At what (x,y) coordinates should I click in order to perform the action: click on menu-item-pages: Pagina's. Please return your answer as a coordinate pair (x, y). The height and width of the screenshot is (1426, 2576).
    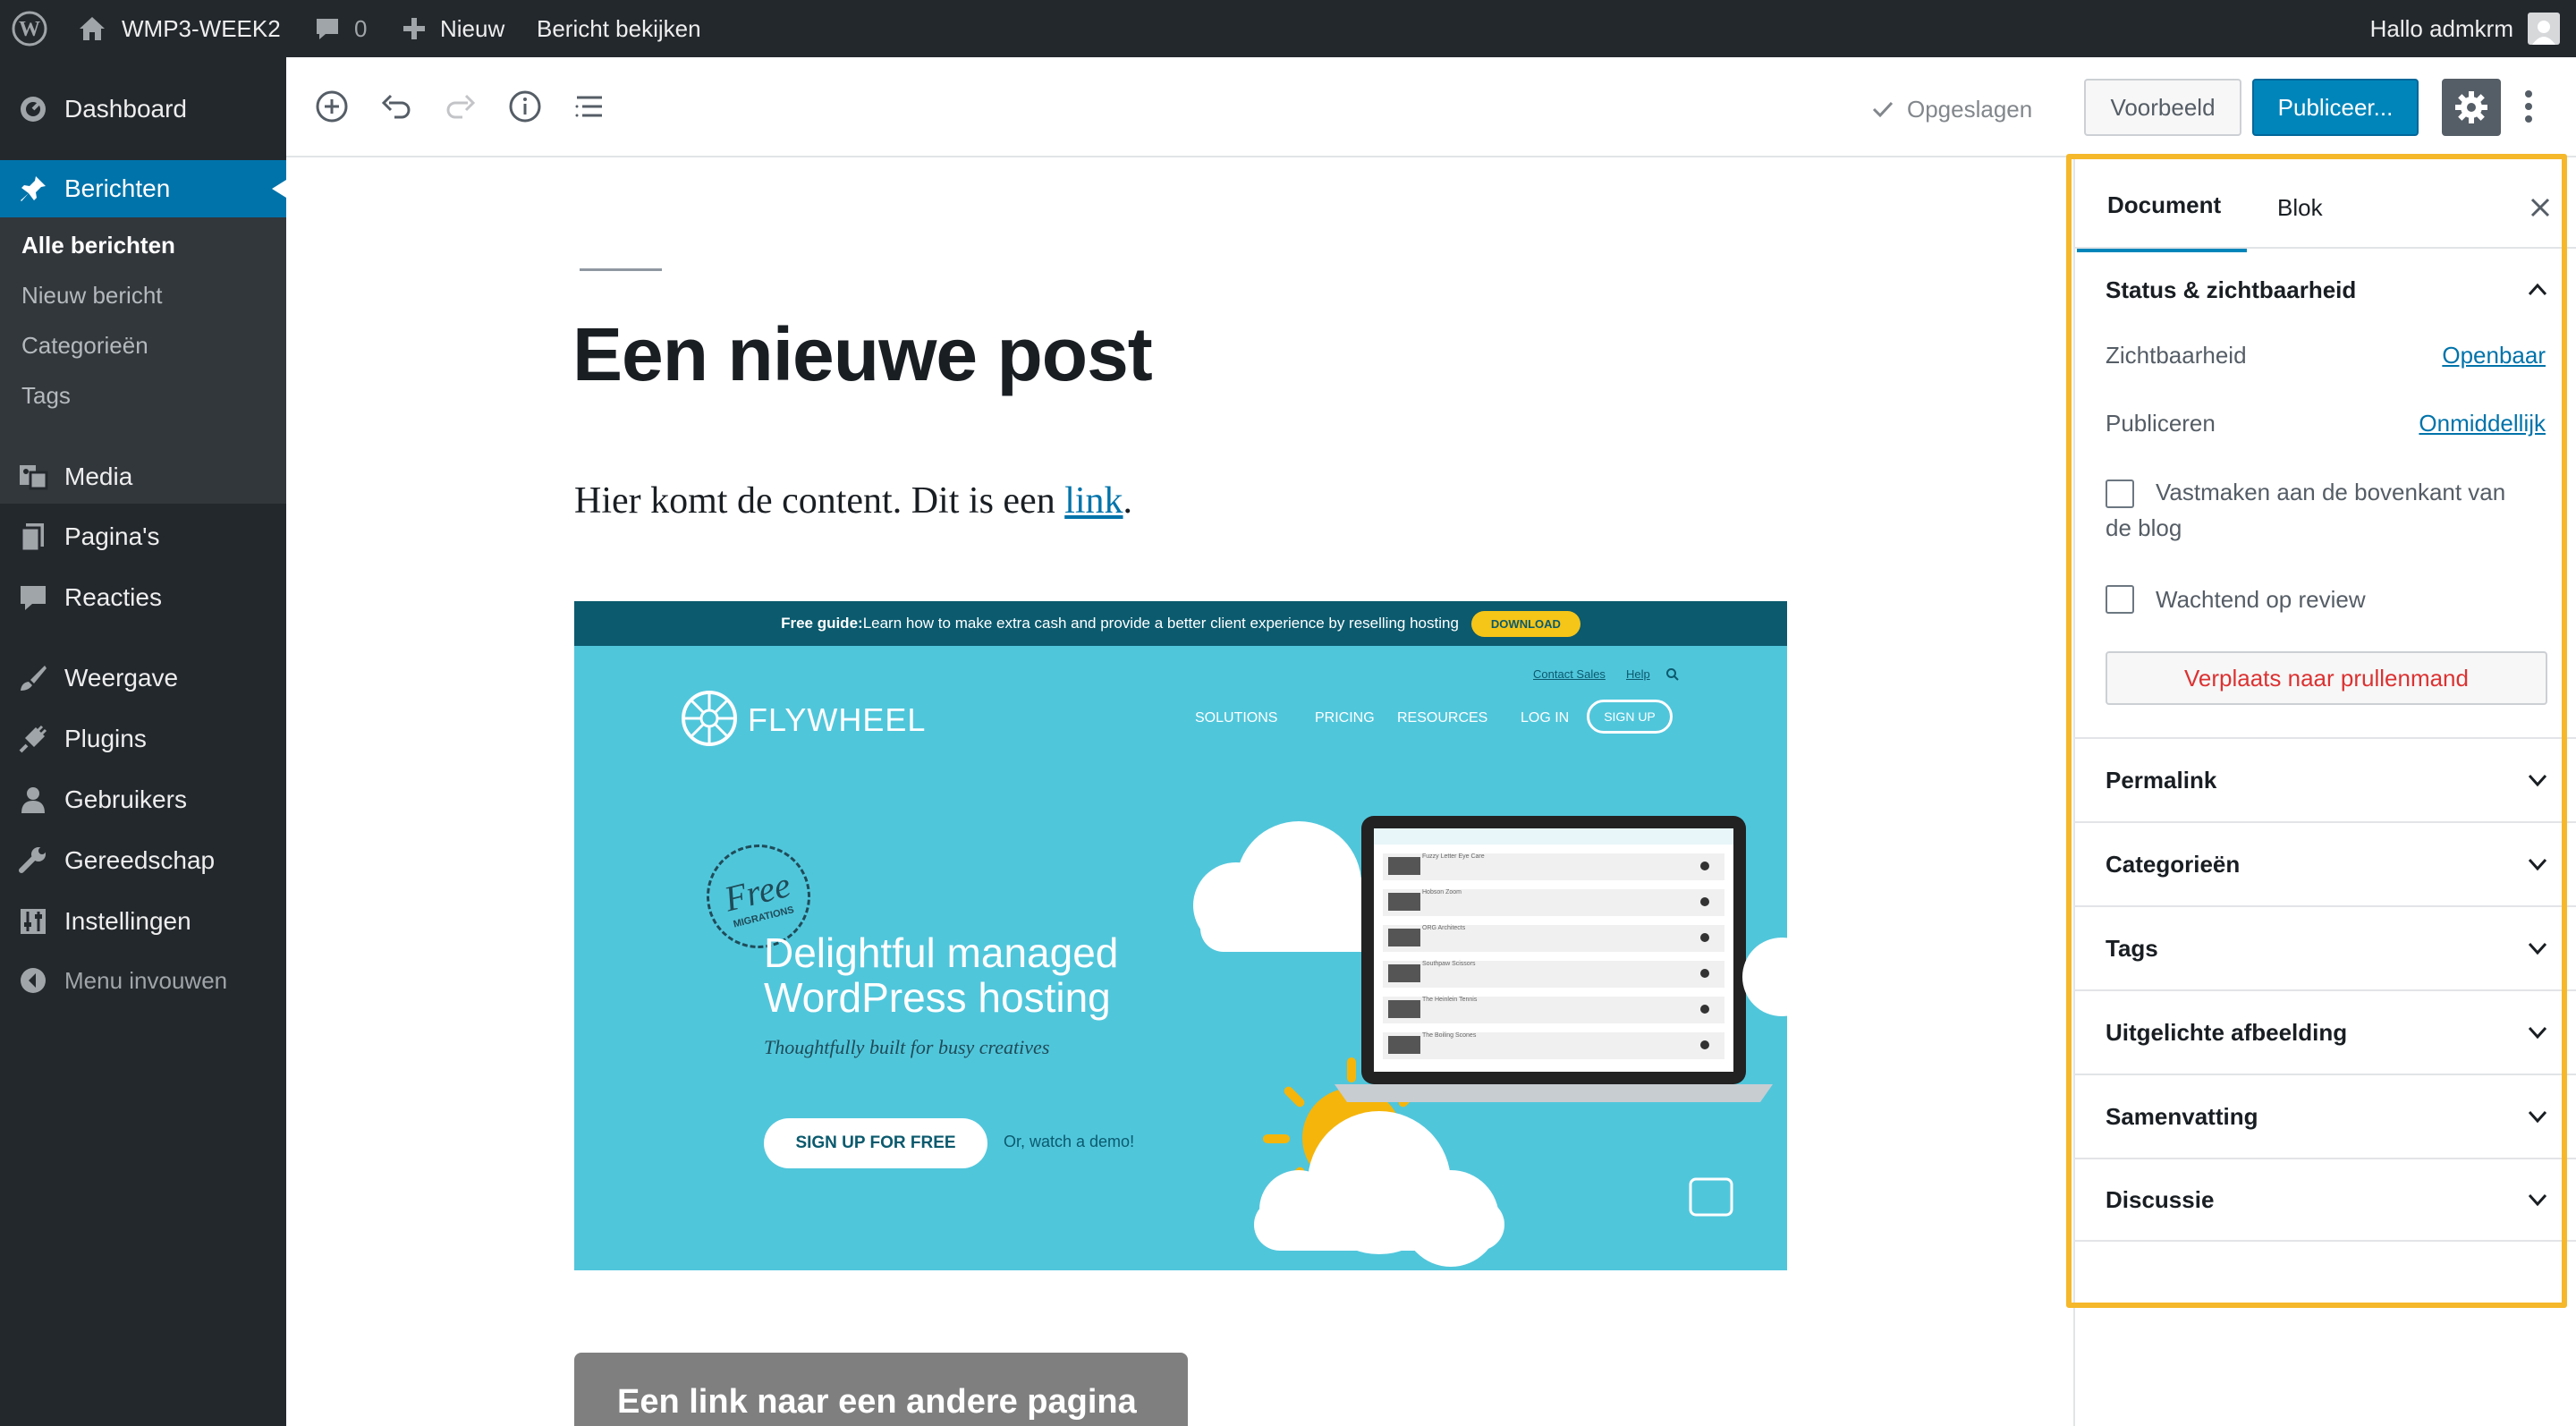
    Looking at the image, I should click on (143, 537).